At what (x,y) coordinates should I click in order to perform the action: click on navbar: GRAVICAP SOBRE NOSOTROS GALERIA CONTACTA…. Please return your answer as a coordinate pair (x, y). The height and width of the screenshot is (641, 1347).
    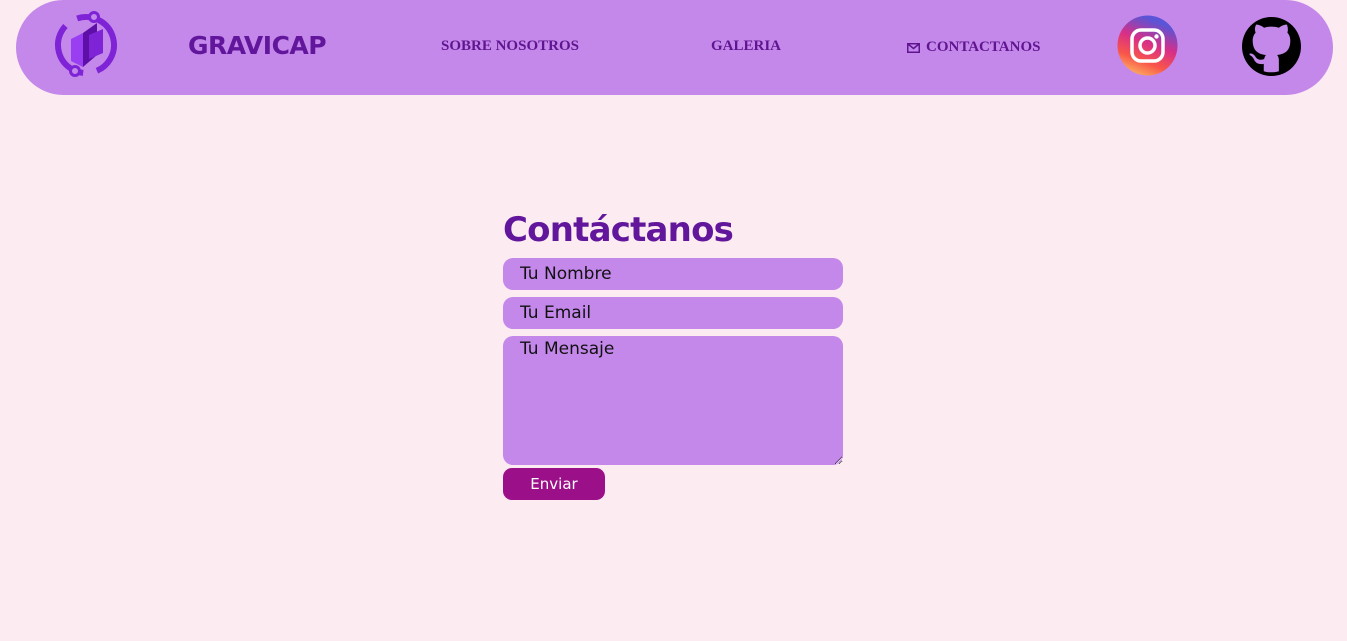
    Looking at the image, I should click on (674, 47).